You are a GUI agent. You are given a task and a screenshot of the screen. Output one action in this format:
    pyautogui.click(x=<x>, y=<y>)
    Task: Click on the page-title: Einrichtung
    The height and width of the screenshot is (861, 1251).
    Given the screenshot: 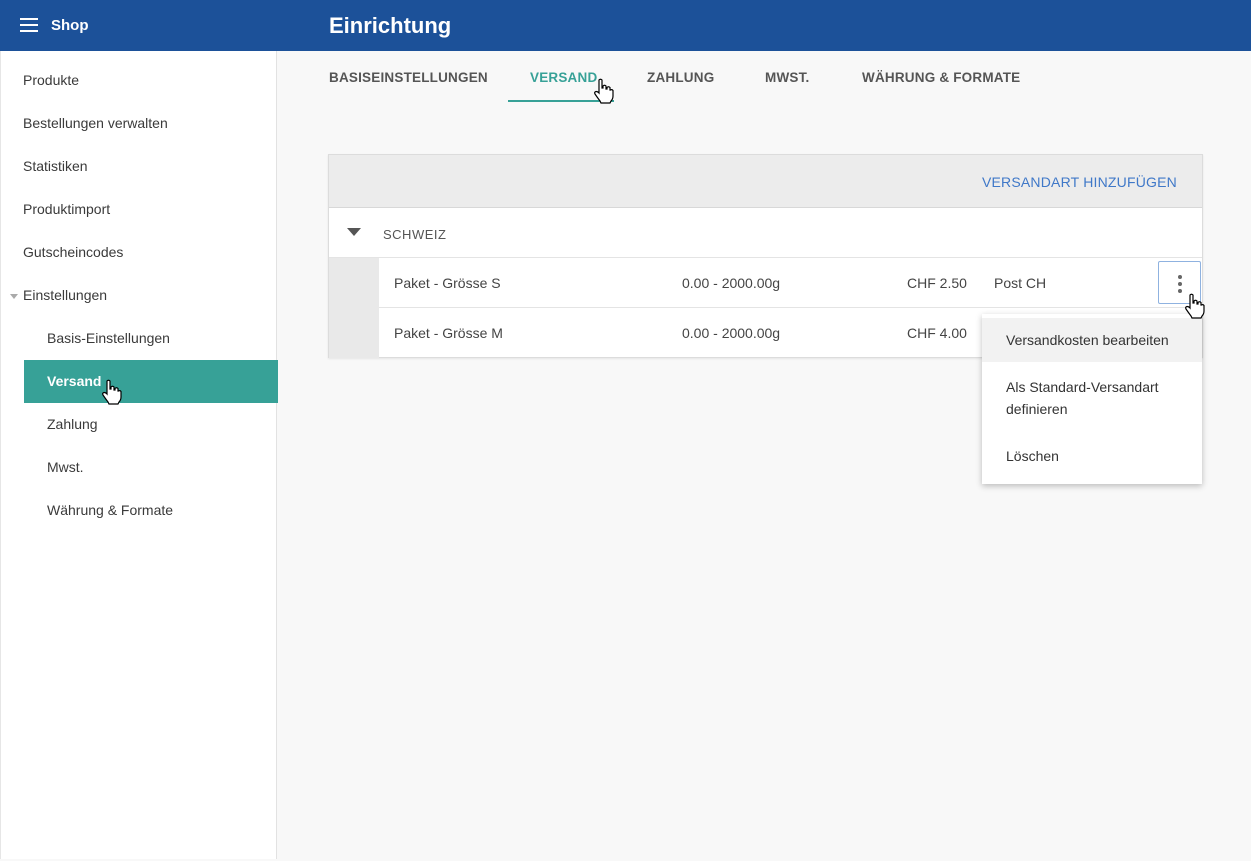 What is the action you would take?
    pyautogui.click(x=390, y=25)
    